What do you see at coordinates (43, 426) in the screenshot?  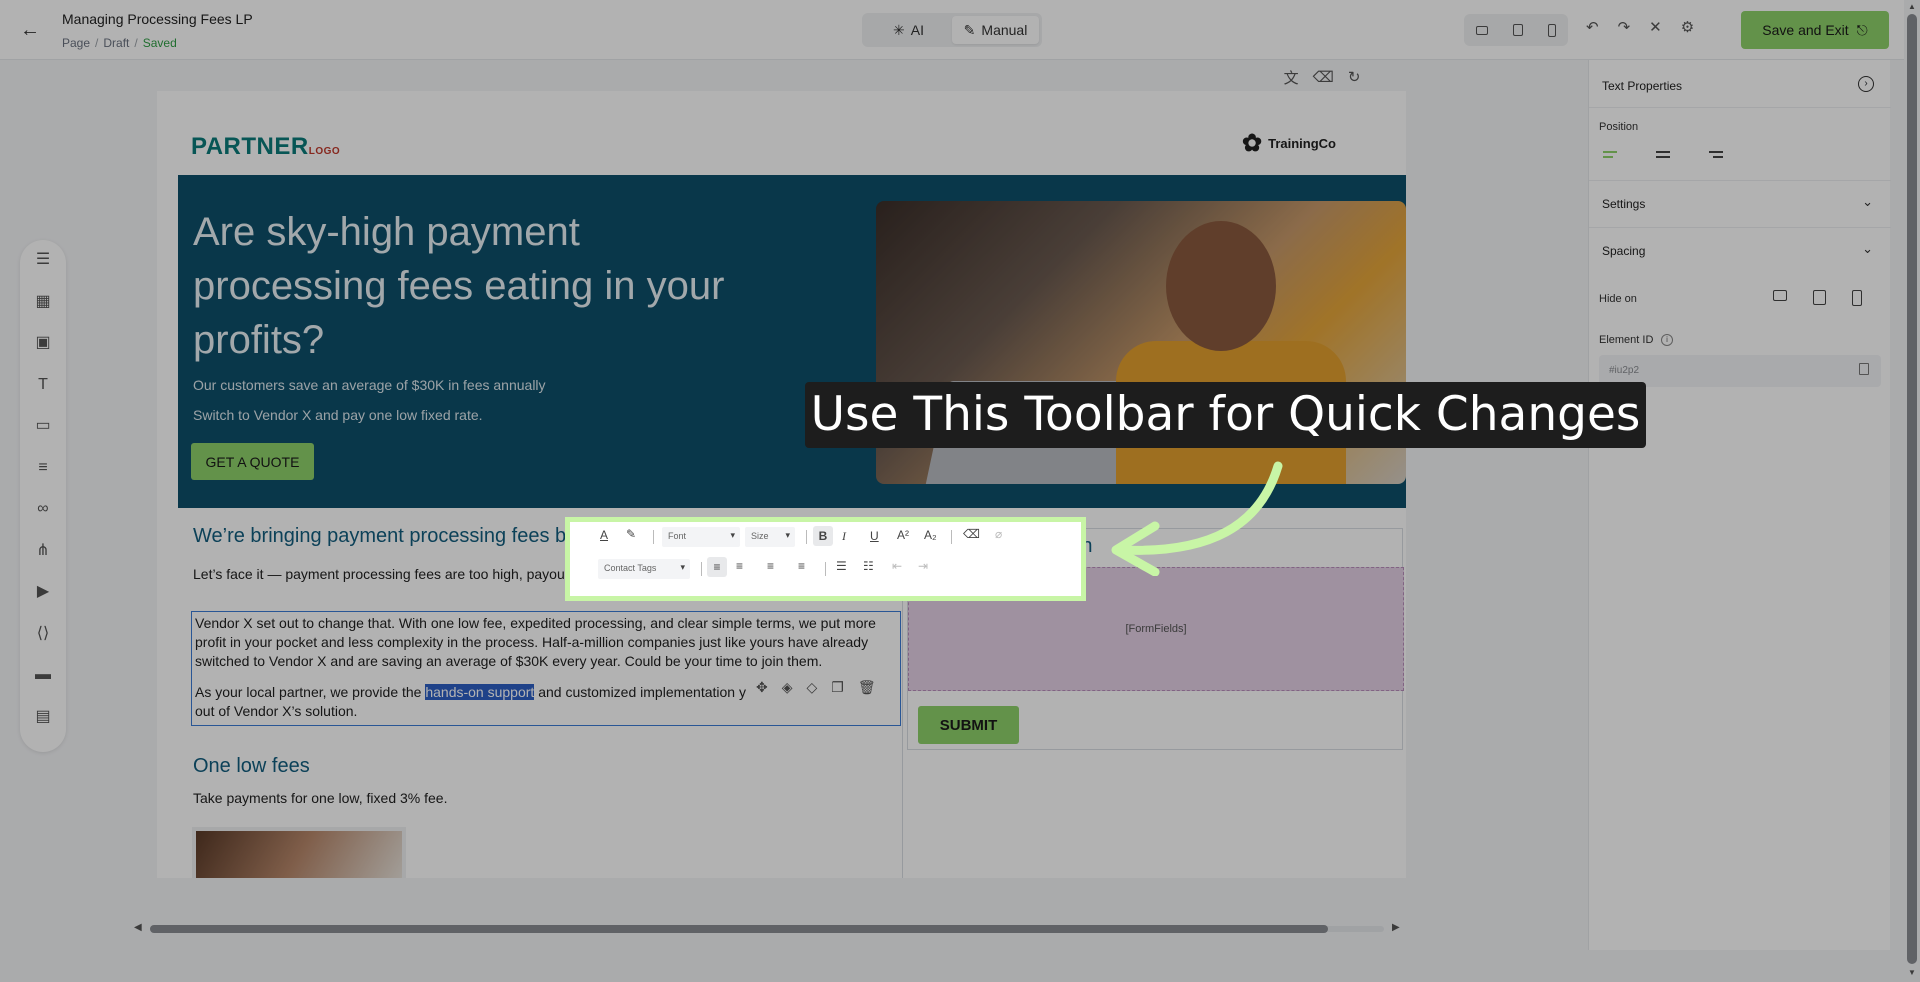 I see `button-icon: ▭` at bounding box center [43, 426].